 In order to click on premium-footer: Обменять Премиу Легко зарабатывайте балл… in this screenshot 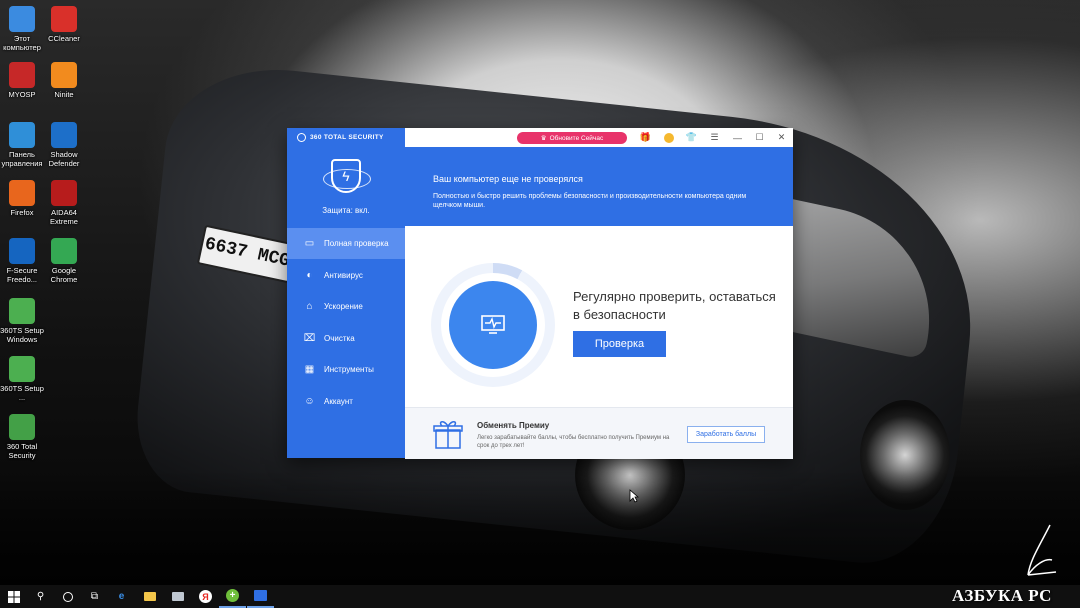, I will do `click(599, 433)`.